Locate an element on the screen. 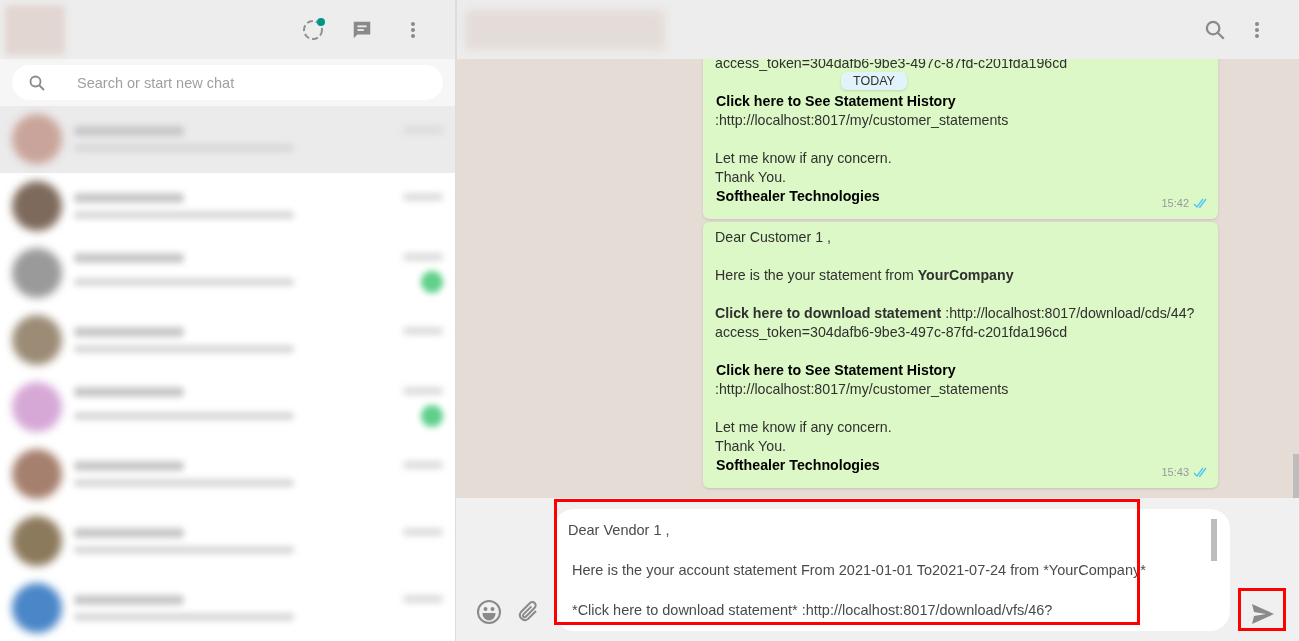  search-field: Search or start new chat is located at coordinates (227, 82).